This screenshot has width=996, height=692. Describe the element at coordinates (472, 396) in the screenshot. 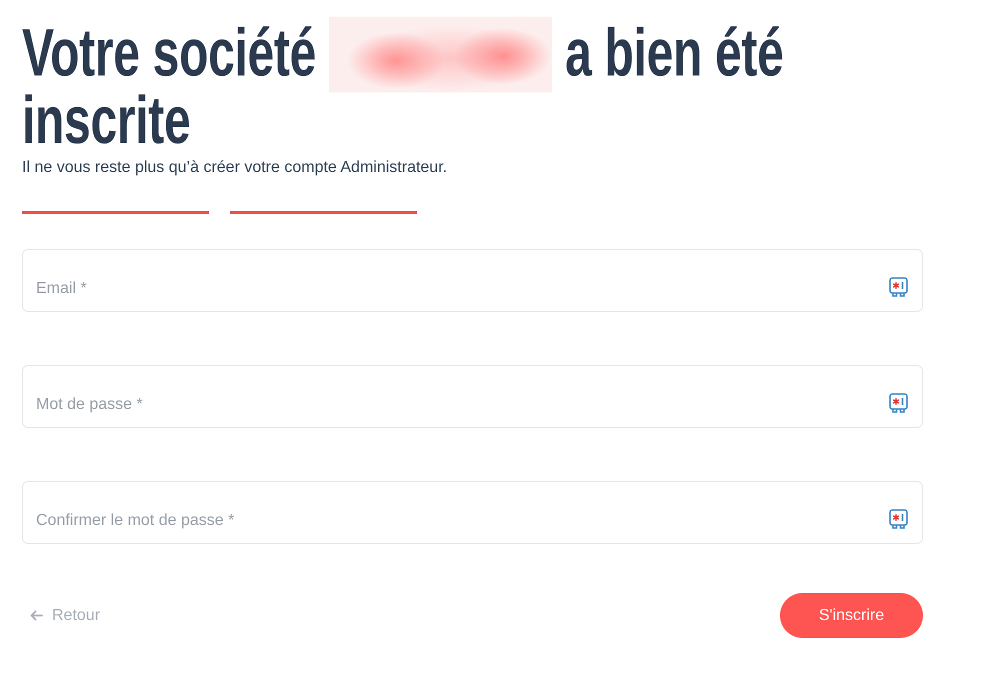

I see `input-field: Mot de passe *` at that location.